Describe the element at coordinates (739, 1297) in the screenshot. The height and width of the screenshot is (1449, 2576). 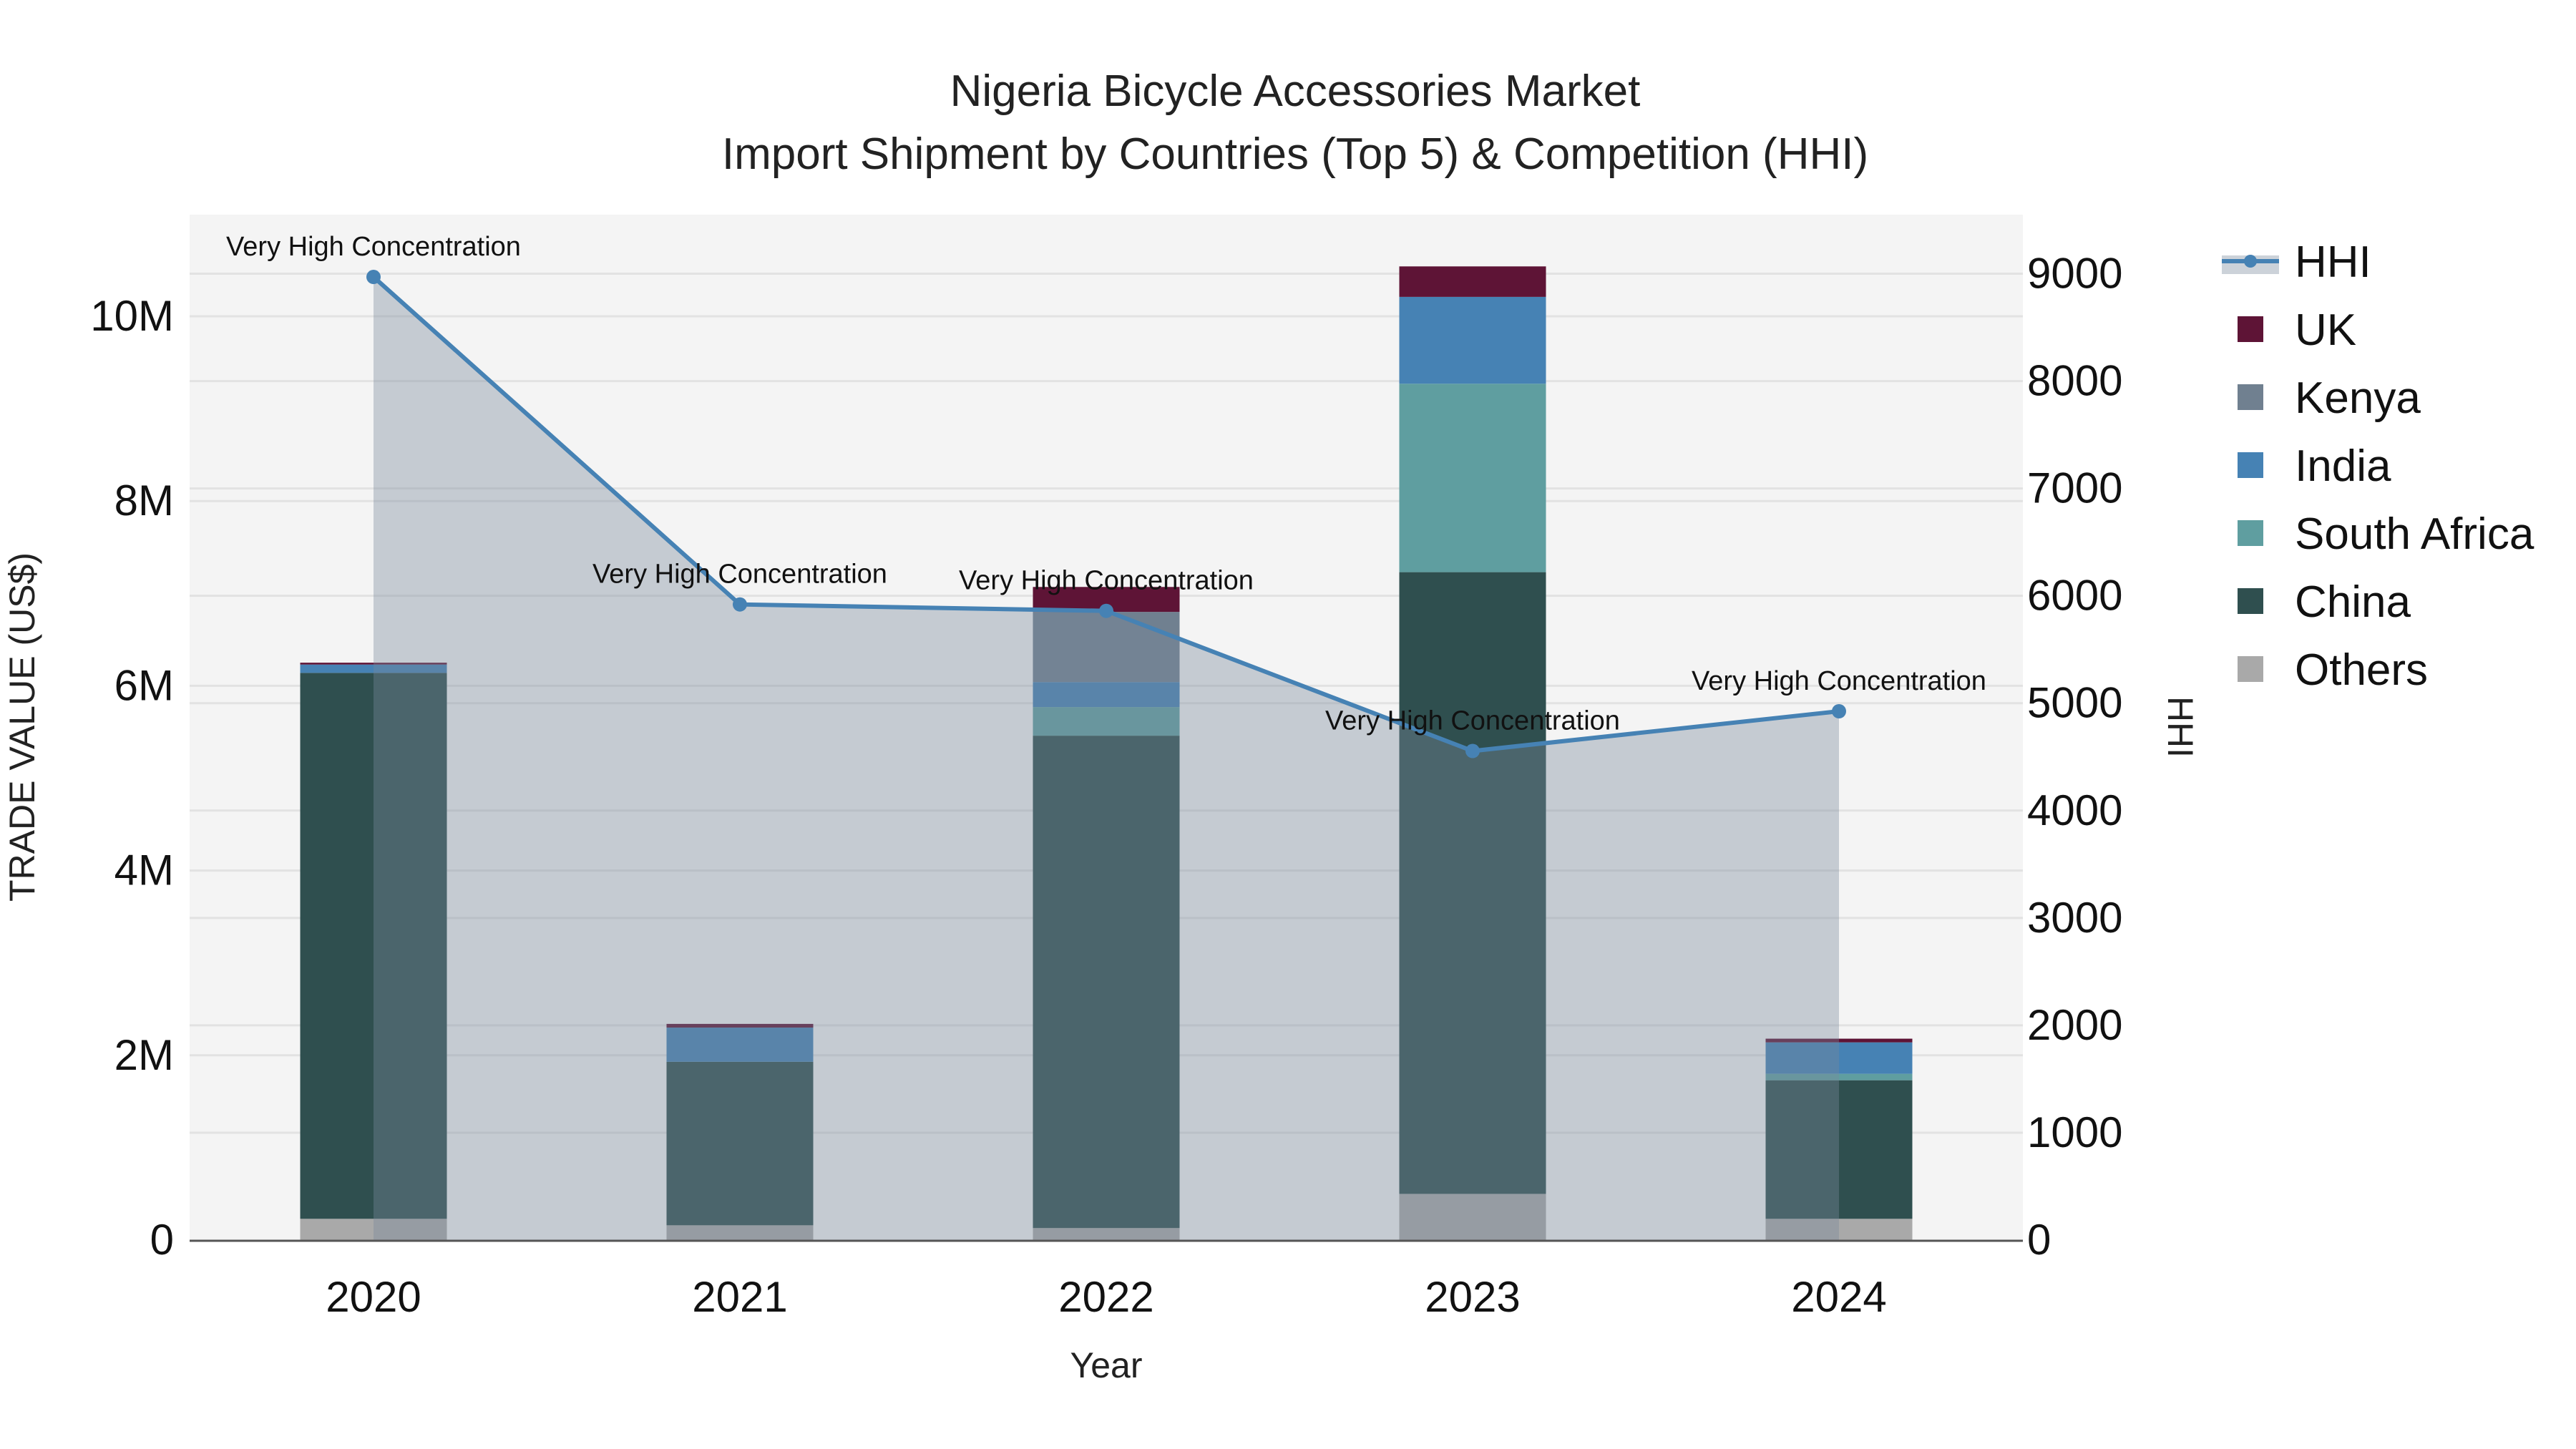
I see `x-tick-label: 2021` at that location.